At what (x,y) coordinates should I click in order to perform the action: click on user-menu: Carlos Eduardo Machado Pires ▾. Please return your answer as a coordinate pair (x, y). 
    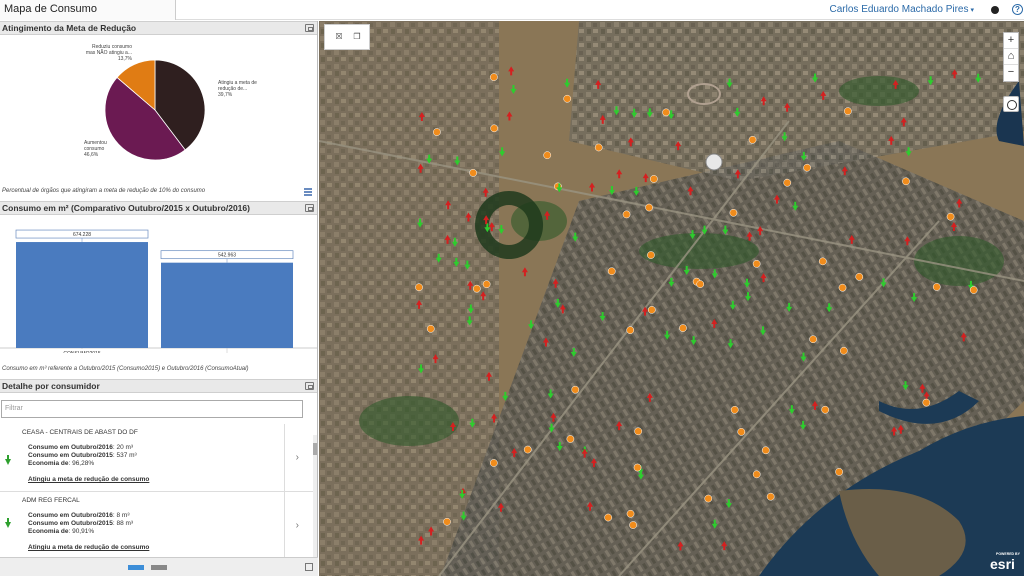
    Looking at the image, I should click on (902, 9).